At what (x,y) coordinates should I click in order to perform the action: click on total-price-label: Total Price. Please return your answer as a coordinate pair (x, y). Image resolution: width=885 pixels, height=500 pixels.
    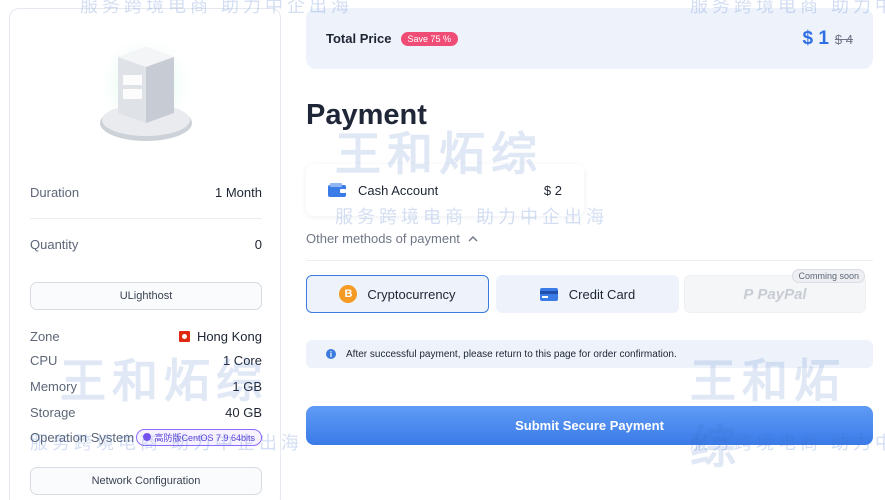
    Looking at the image, I should click on (359, 38).